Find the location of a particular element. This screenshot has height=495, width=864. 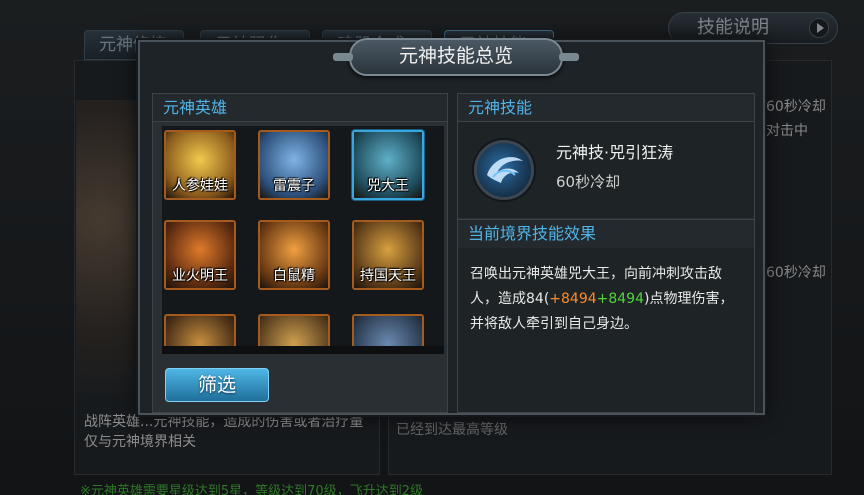

effect-bonus-green: +8494 is located at coordinates (620, 299).